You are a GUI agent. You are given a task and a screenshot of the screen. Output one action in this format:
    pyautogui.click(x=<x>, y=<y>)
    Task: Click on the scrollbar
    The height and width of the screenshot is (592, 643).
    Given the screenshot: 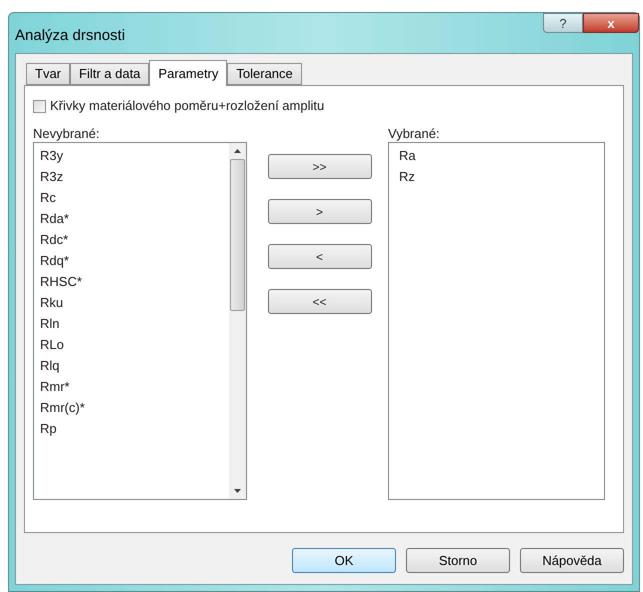 What is the action you would take?
    pyautogui.click(x=237, y=321)
    